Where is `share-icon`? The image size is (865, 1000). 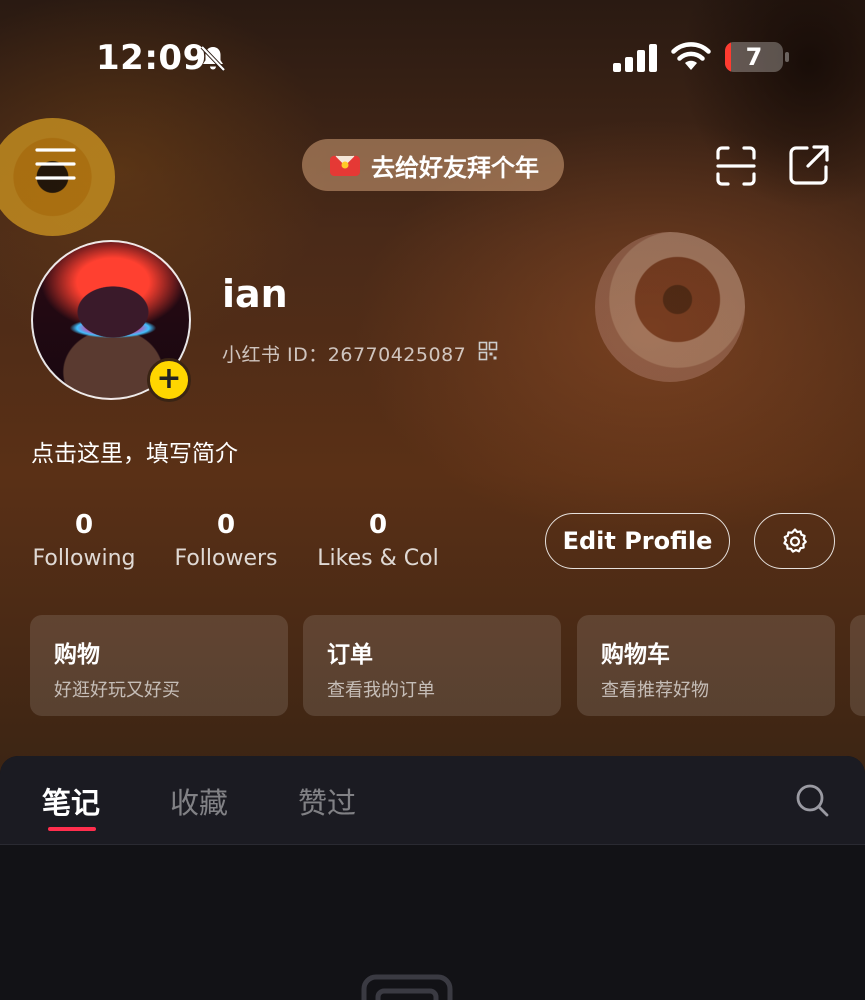
share-icon is located at coordinates (809, 165).